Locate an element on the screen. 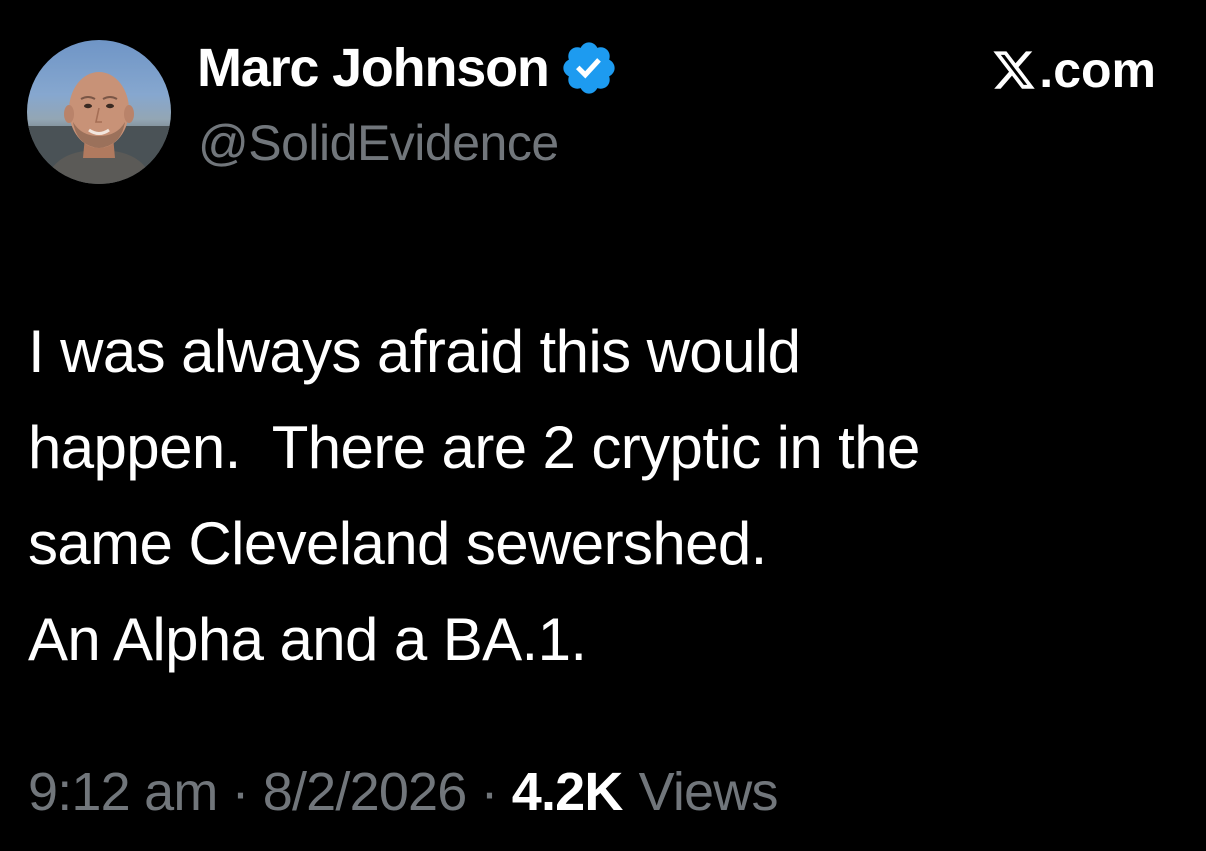 The image size is (1206, 851). source-label: .com is located at coordinates (1097, 70).